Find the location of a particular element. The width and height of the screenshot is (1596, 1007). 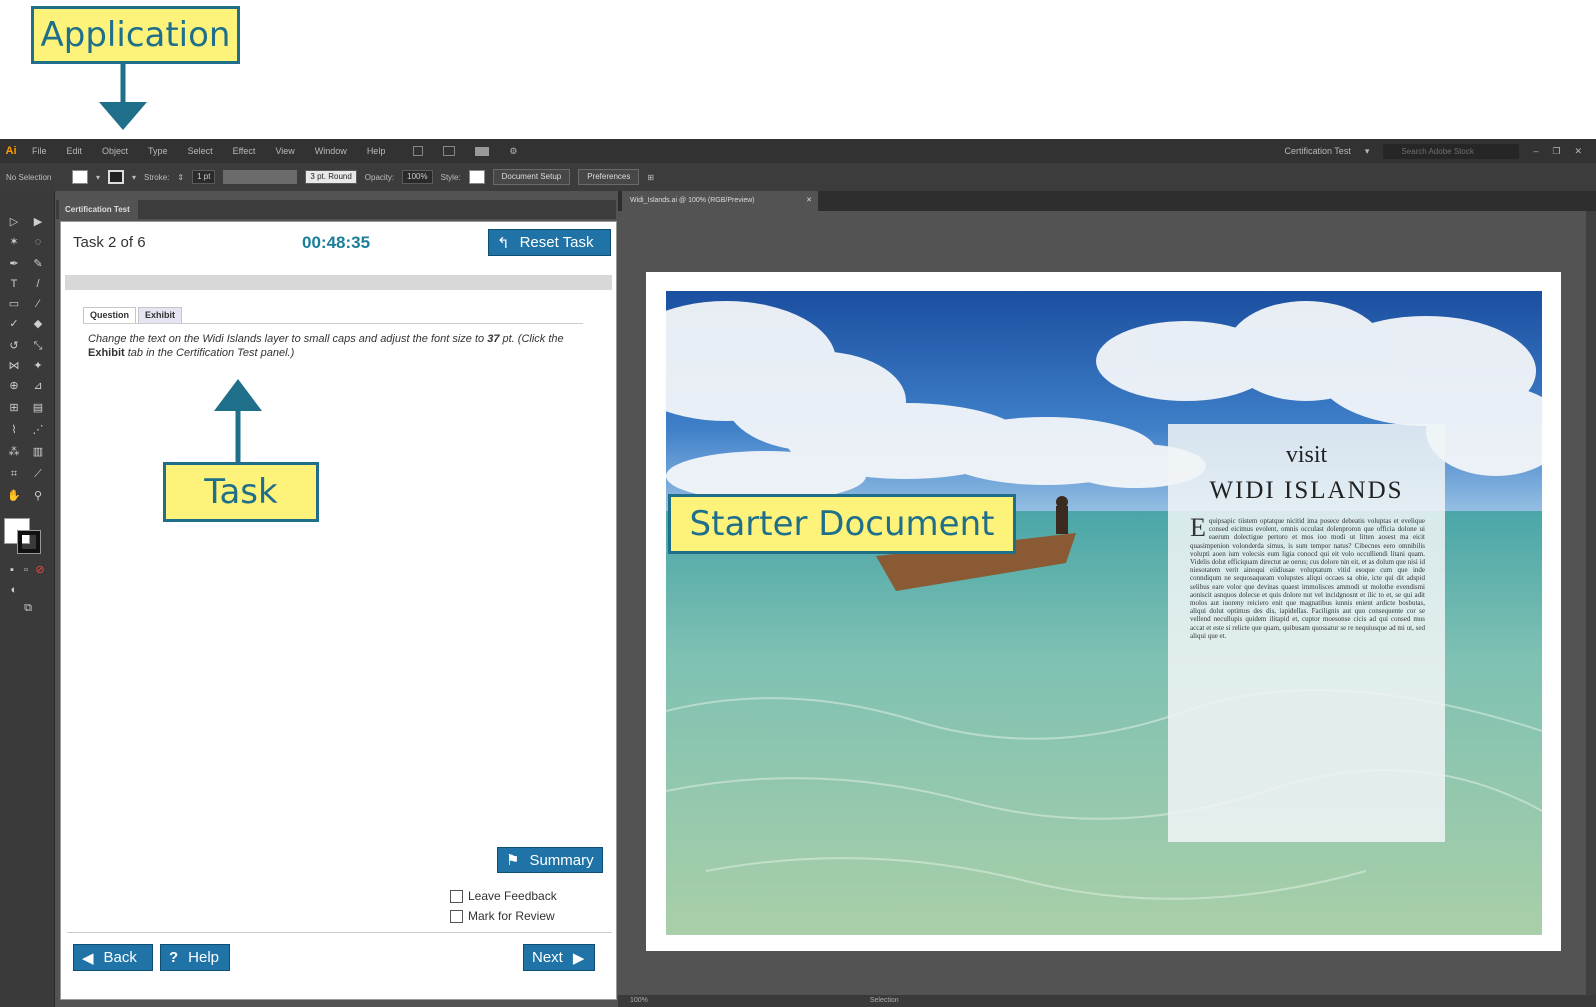

menu-window: Window is located at coordinates (331, 151).